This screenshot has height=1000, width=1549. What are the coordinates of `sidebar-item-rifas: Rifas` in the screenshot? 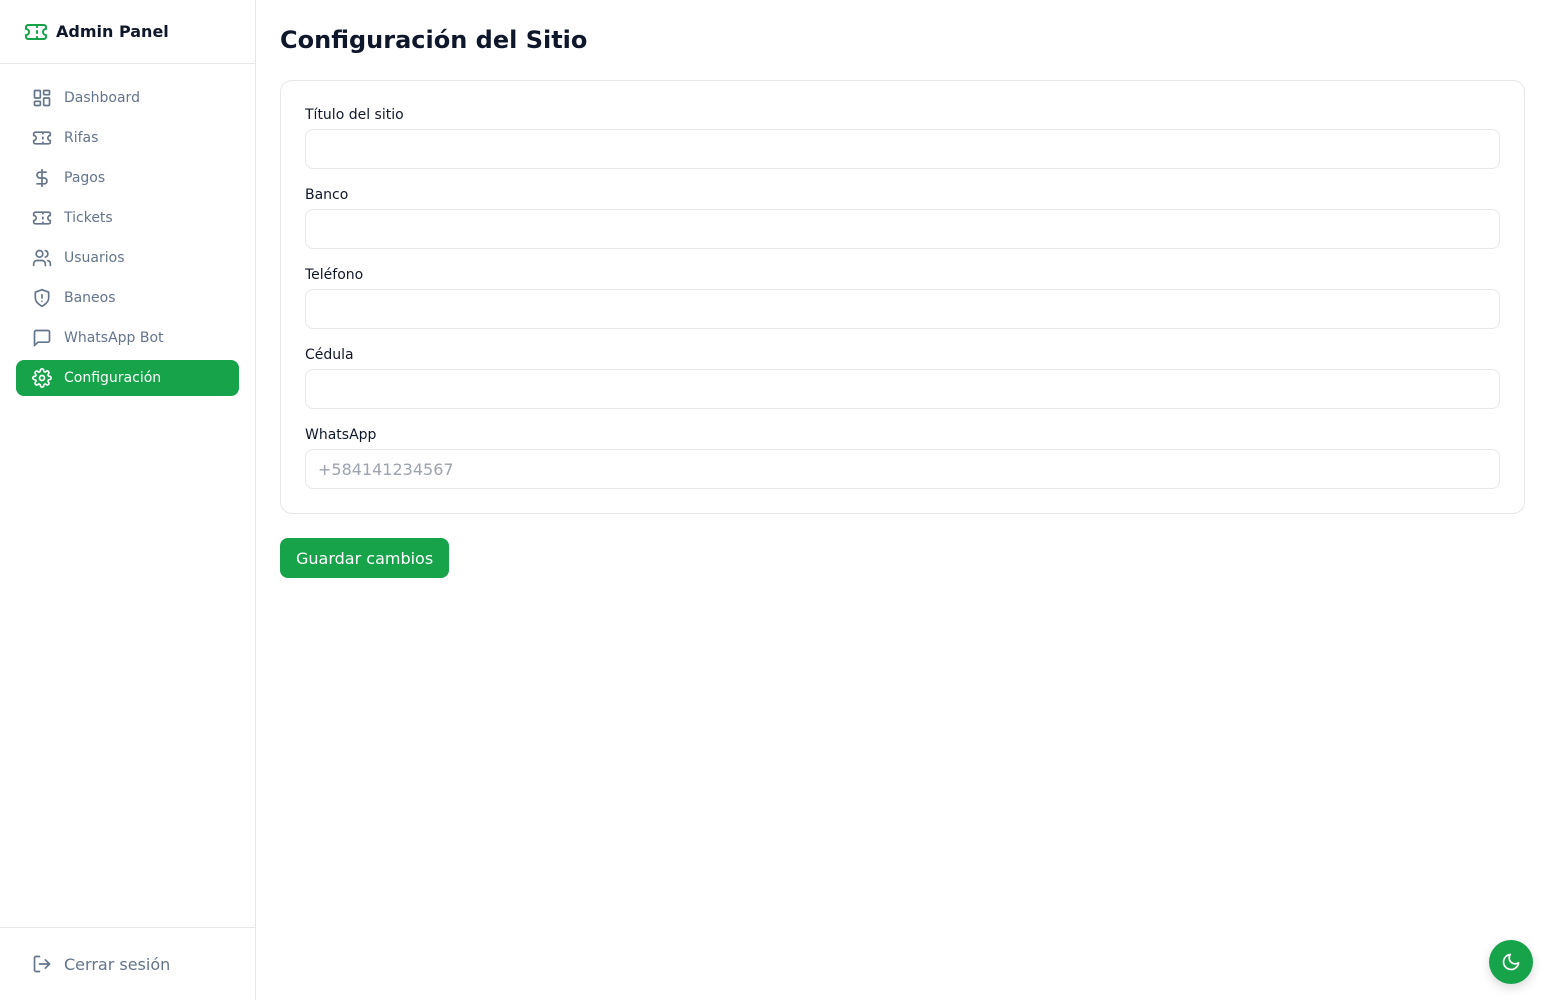 It's located at (127, 138).